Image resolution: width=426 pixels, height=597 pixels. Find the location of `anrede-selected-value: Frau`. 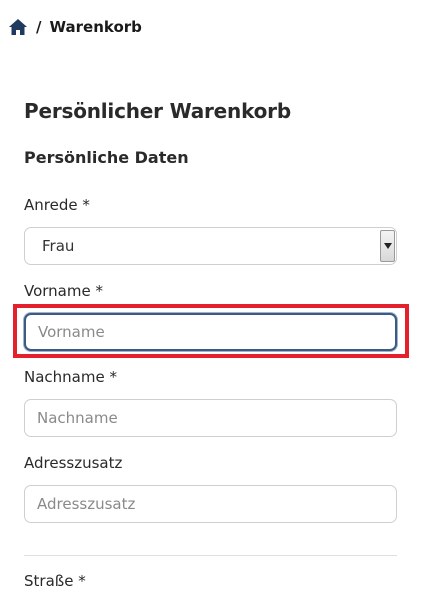

anrede-selected-value: Frau is located at coordinates (58, 246).